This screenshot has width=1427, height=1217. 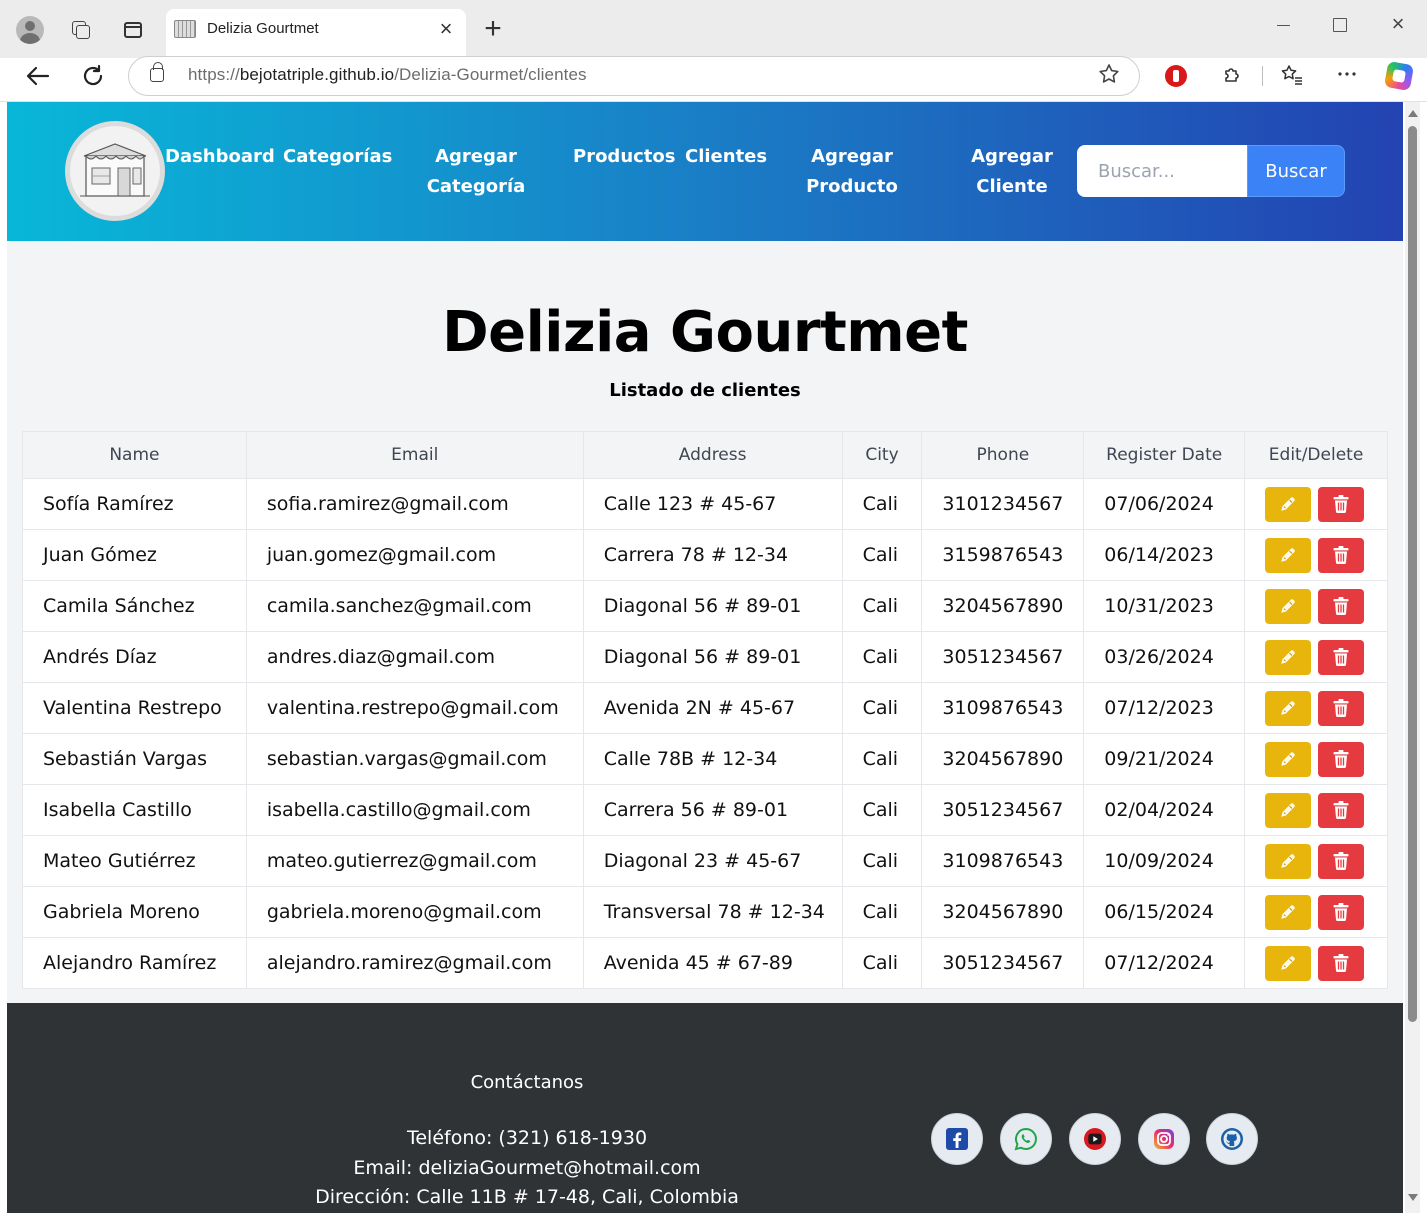 What do you see at coordinates (134, 455) in the screenshot?
I see `column-header-name: Name` at bounding box center [134, 455].